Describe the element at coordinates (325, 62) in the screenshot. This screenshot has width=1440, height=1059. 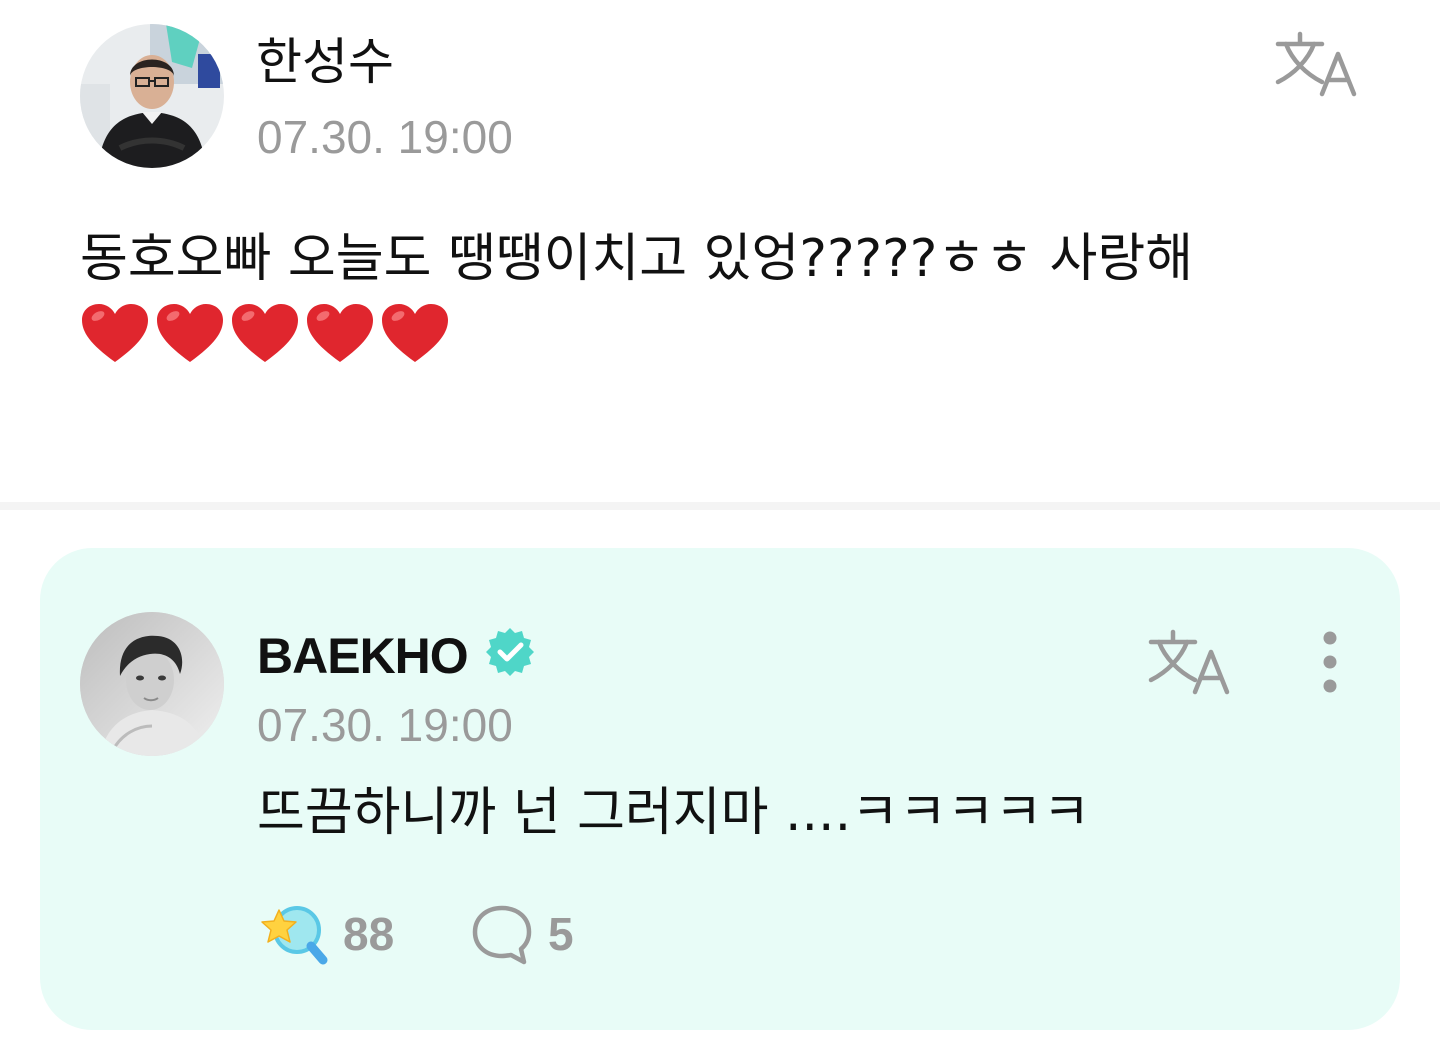
I see `author-name: 한성수` at that location.